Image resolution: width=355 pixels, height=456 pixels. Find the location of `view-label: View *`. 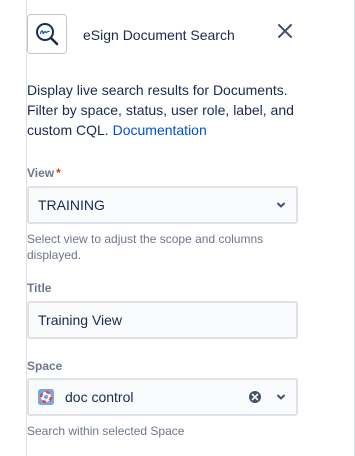

view-label: View * is located at coordinates (44, 173).